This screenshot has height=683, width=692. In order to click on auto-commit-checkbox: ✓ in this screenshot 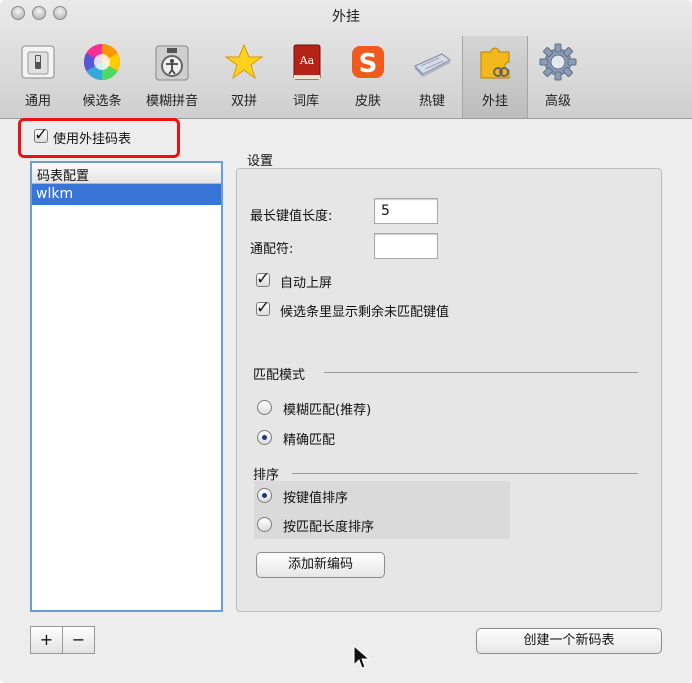, I will do `click(263, 279)`.